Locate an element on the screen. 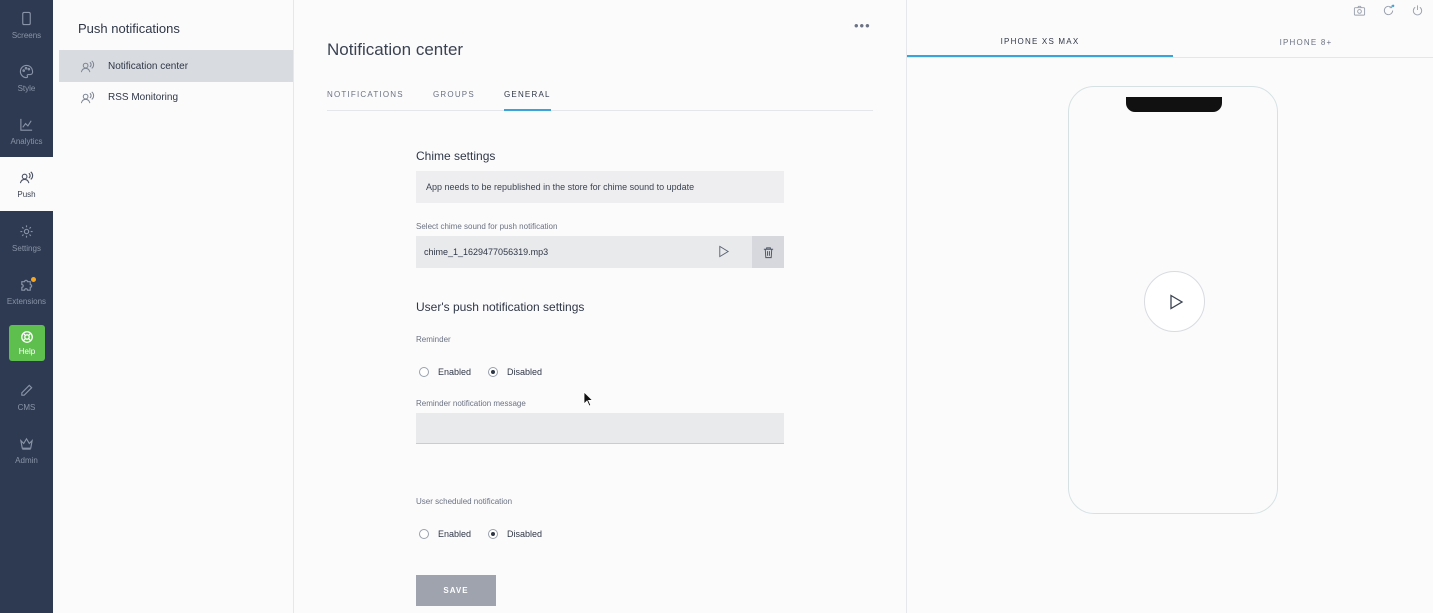  scheduled-notification-label: User scheduled notification is located at coordinates (464, 501).